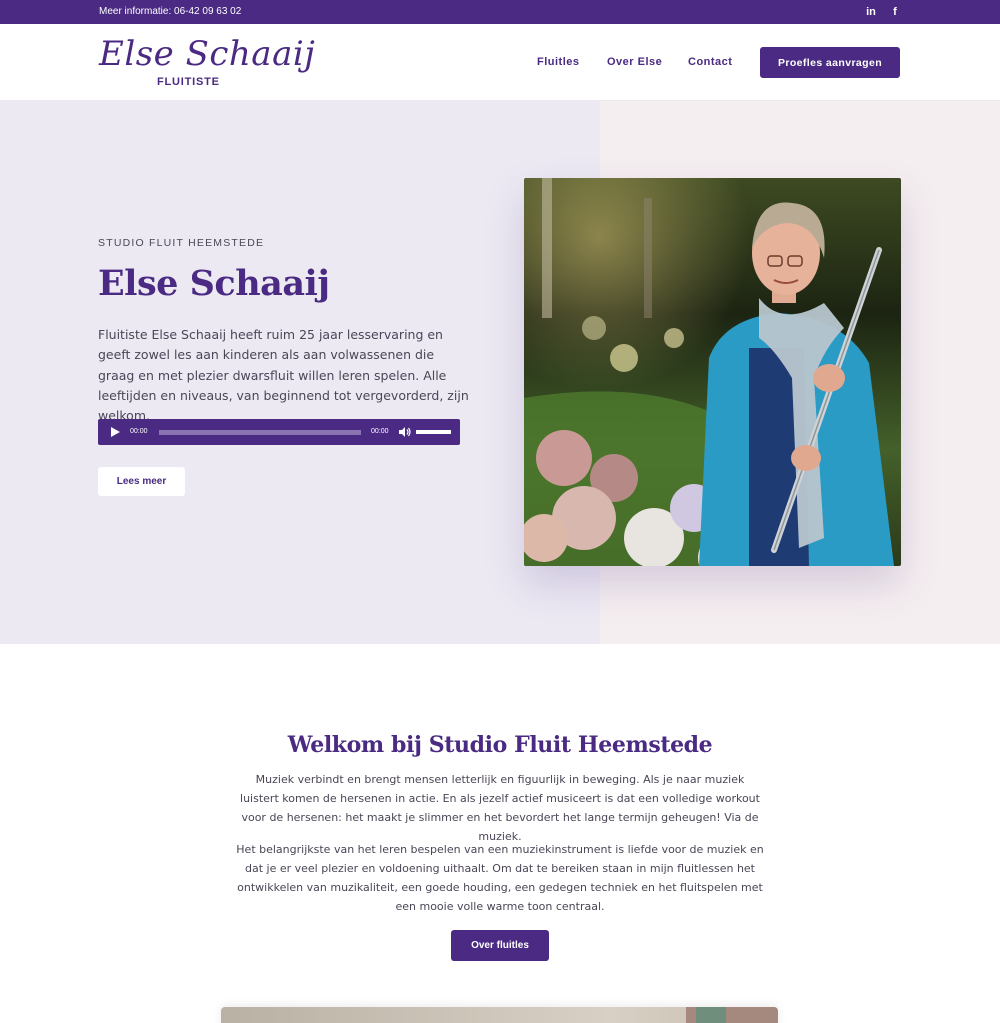 This screenshot has width=1000, height=1023. I want to click on welcome-title: Welkom bij Studio Fluit Heemstede, so click(500, 745).